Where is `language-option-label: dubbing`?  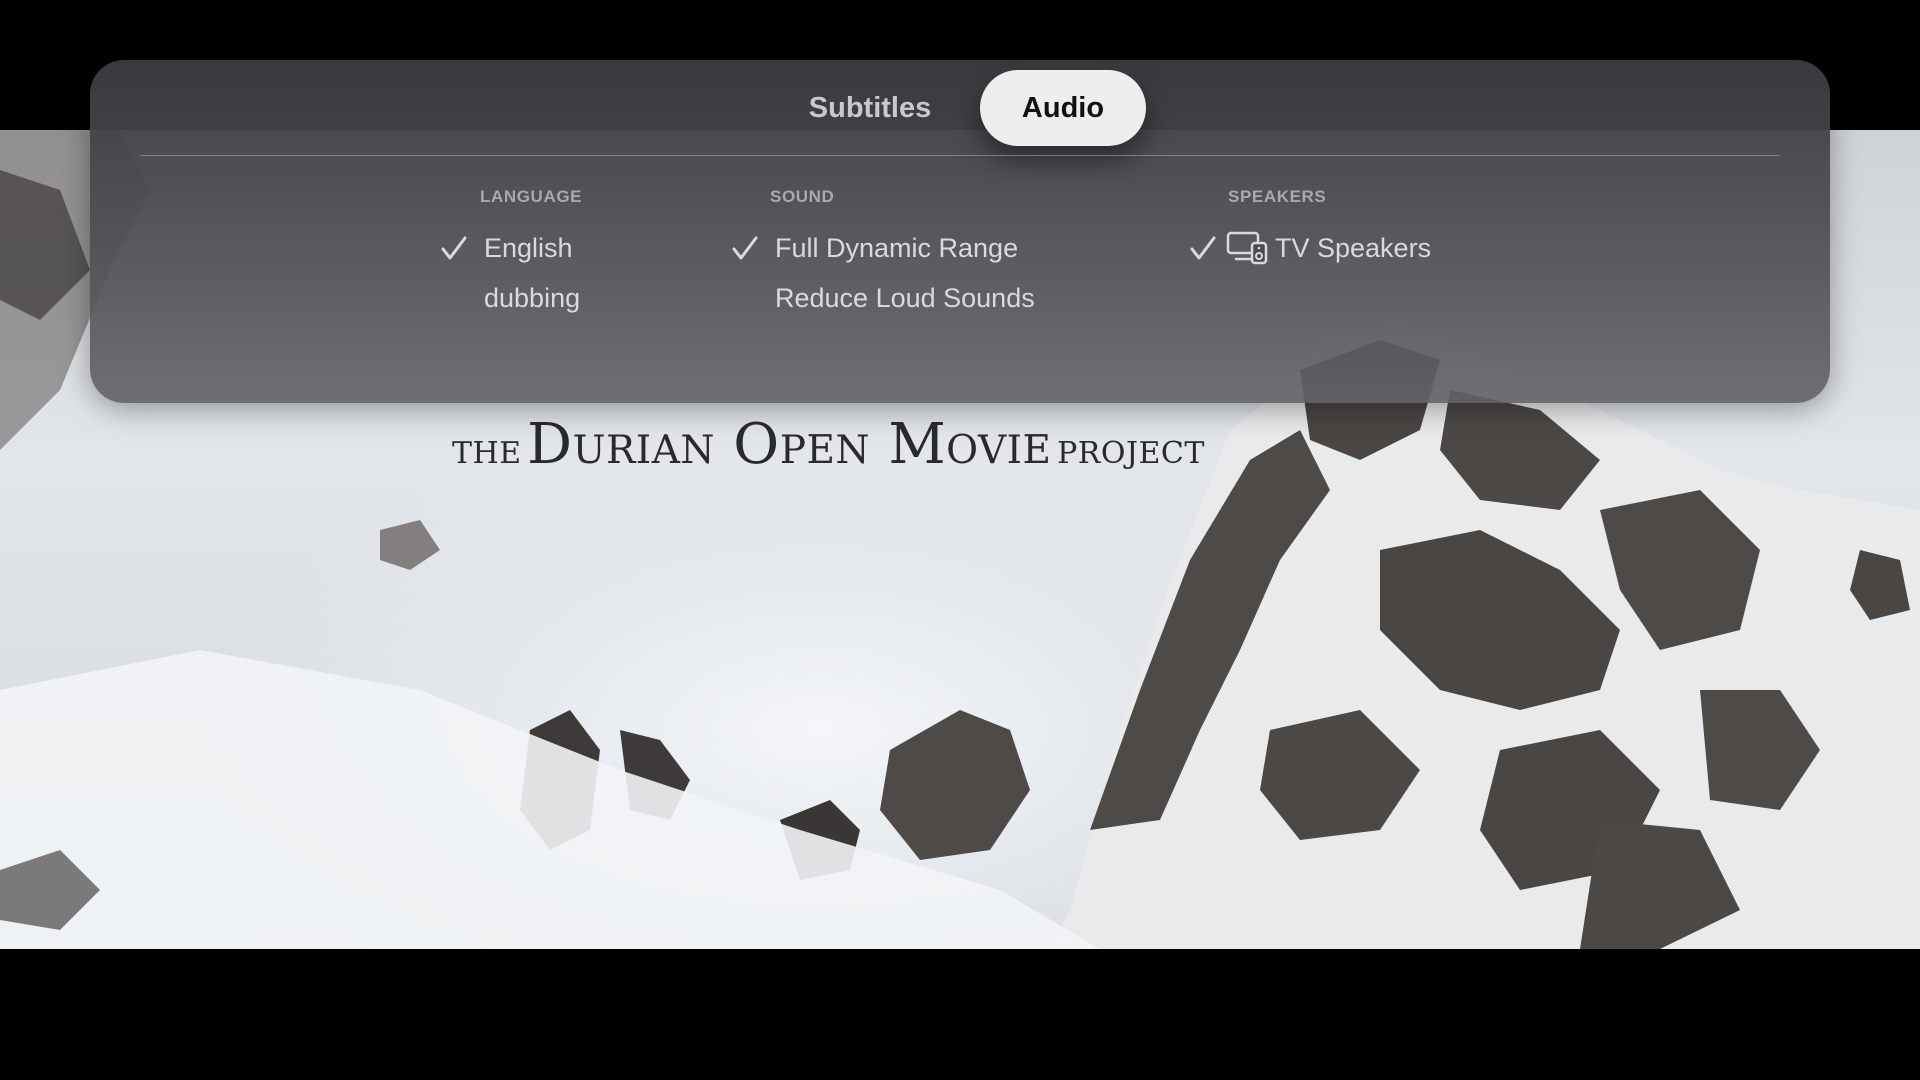
language-option-label: dubbing is located at coordinates (532, 298).